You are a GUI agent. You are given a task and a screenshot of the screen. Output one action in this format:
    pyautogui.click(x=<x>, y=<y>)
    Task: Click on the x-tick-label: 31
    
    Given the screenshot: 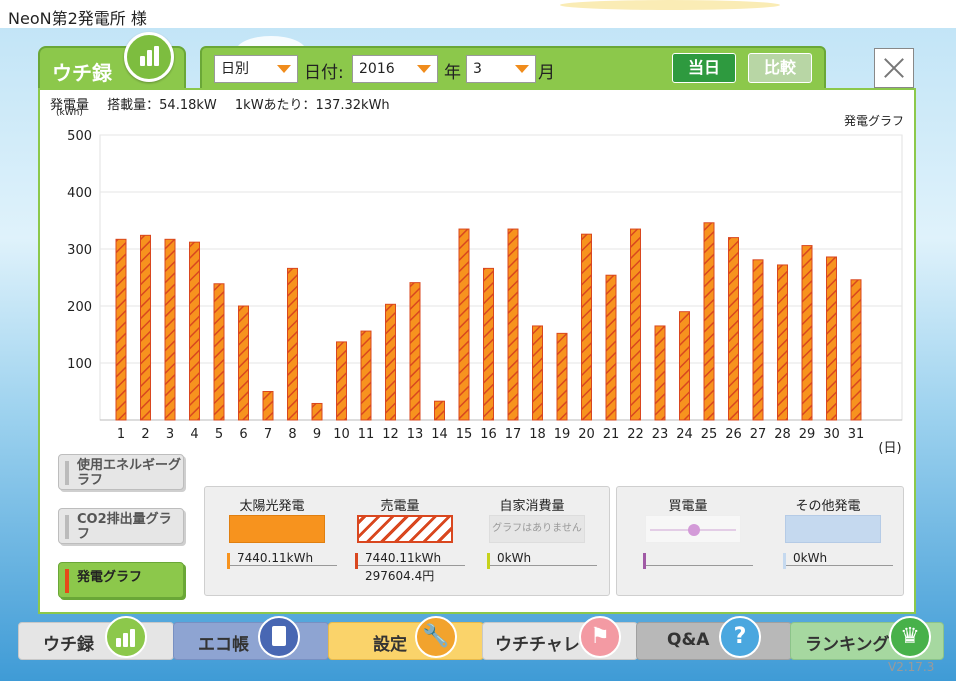 What is the action you would take?
    pyautogui.click(x=856, y=434)
    